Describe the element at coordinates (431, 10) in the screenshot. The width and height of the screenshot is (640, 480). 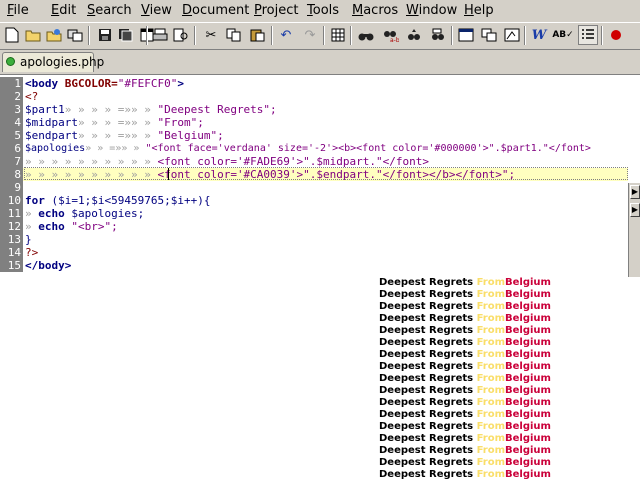
I see `menu-window: Window` at that location.